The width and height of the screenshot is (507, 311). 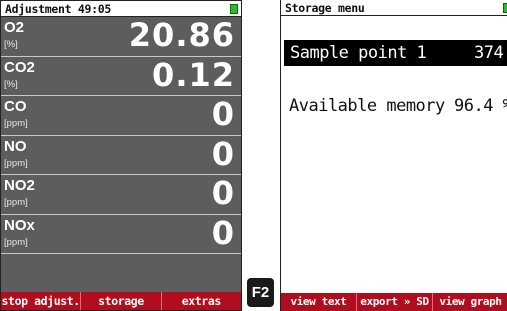 I want to click on sample-point-row: Sample point 1 374, so click(x=395, y=53).